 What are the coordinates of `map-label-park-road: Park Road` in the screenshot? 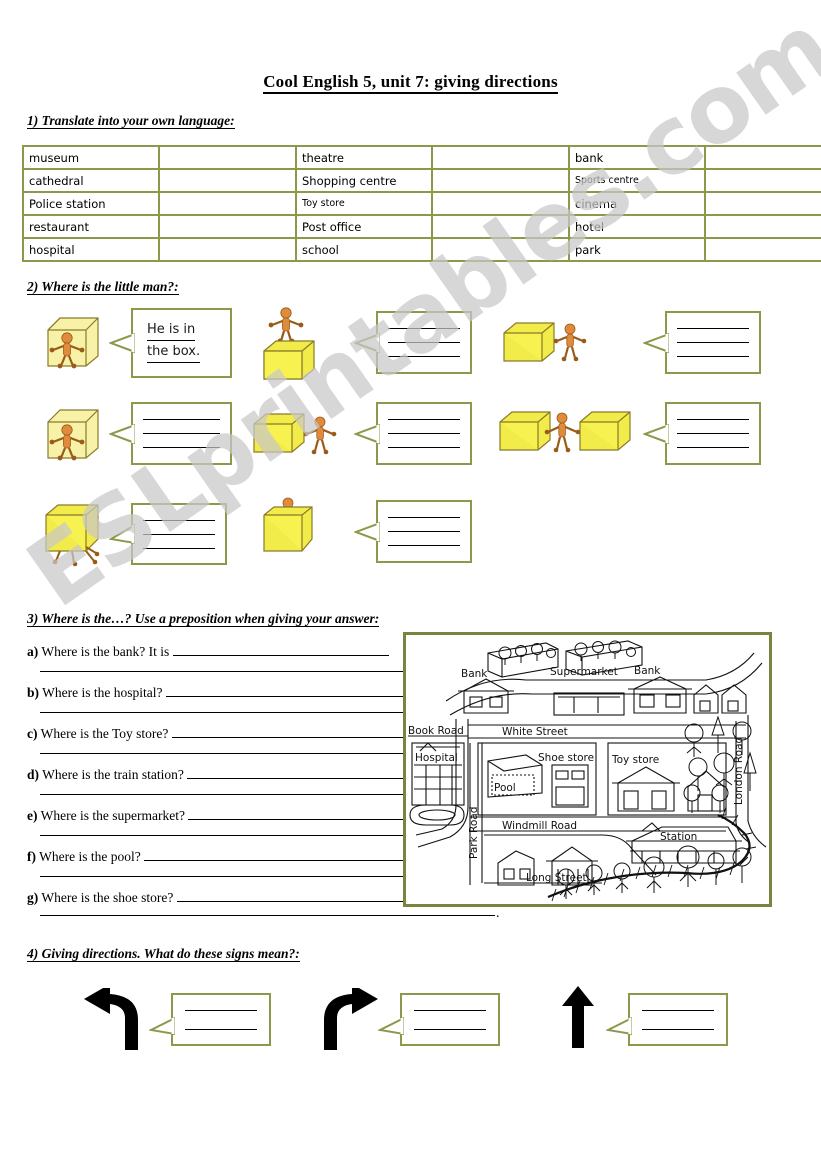 It's located at (474, 833).